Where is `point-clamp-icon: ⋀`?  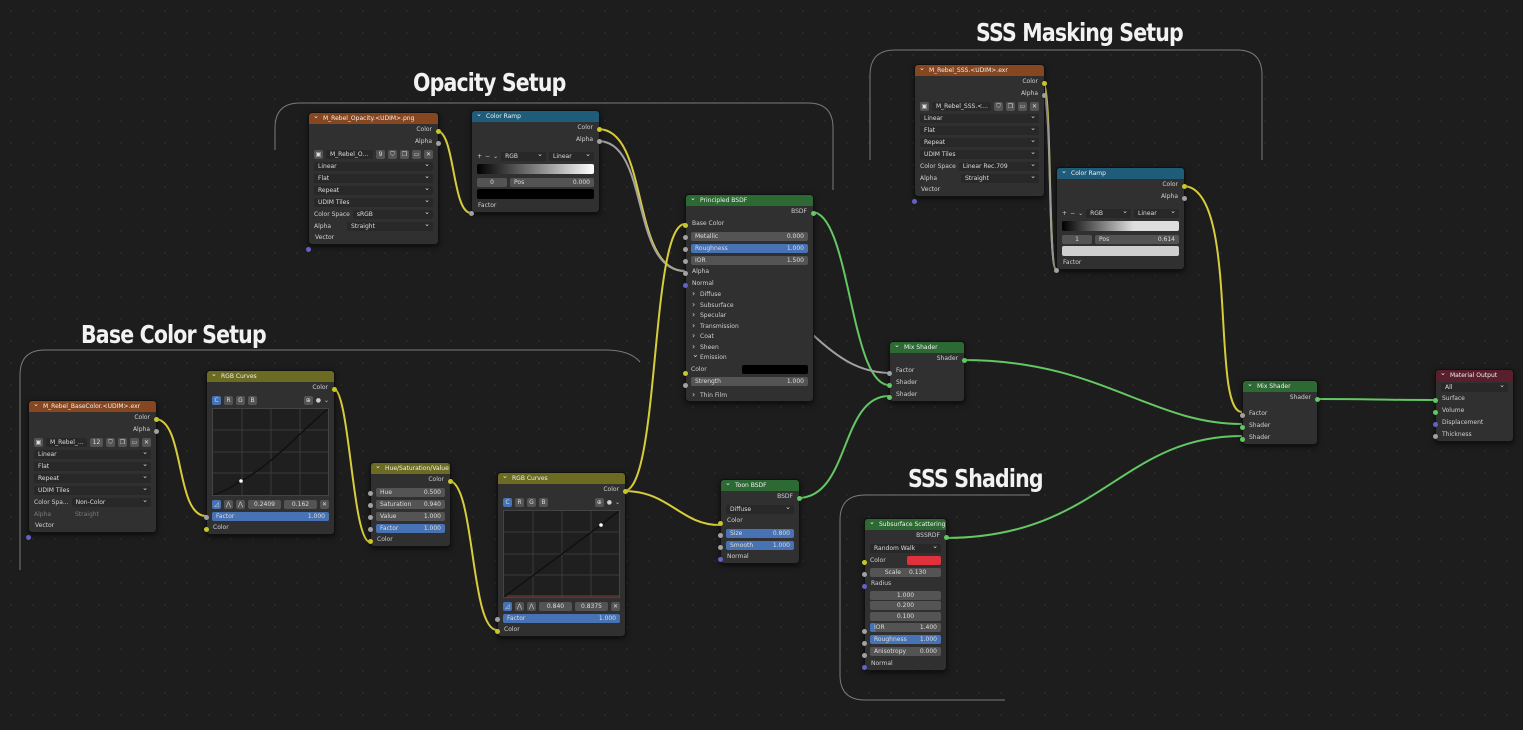 point-clamp-icon: ⋀ is located at coordinates (531, 606).